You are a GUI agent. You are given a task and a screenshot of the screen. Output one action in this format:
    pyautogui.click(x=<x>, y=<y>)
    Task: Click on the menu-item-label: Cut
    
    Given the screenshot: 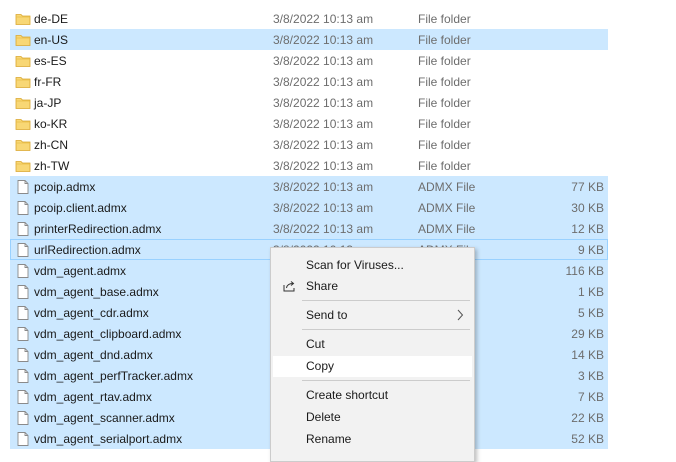 What is the action you would take?
    pyautogui.click(x=315, y=344)
    